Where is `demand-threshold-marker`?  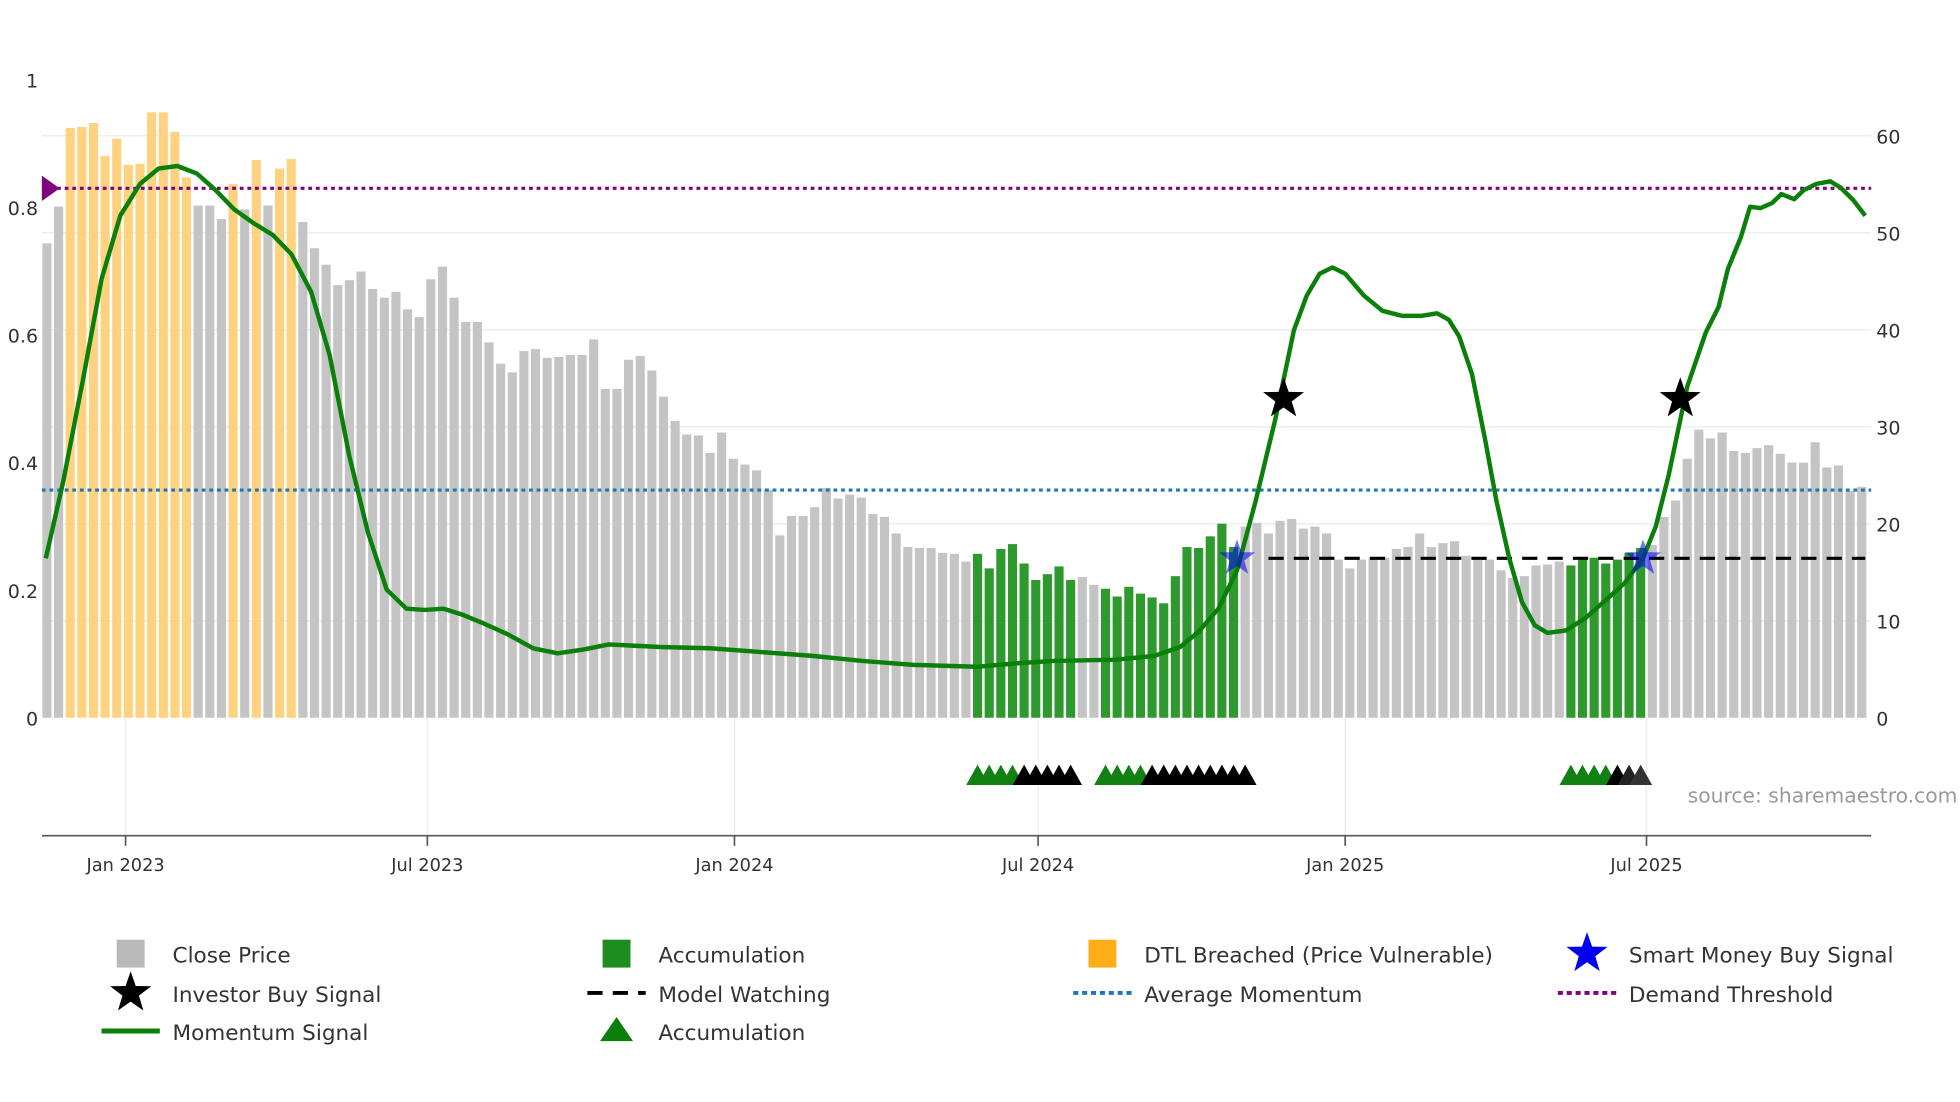
demand-threshold-marker is located at coordinates (50, 188).